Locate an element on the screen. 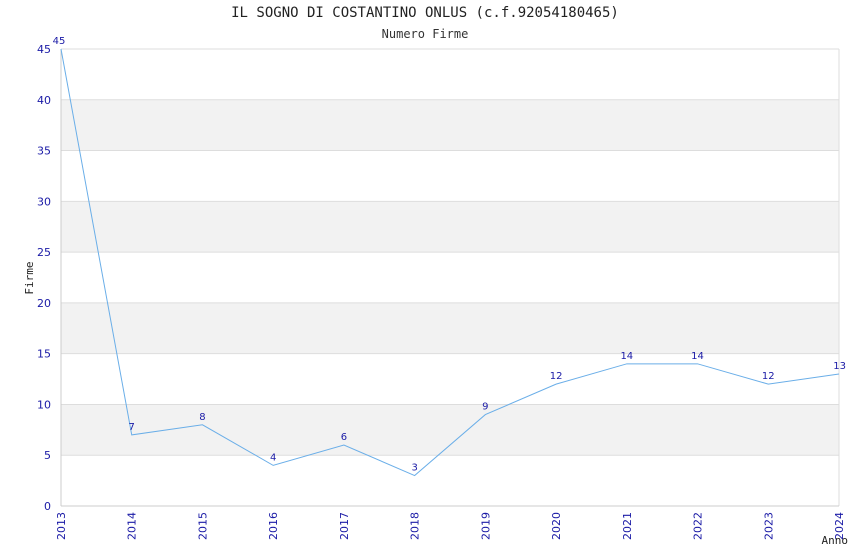 The width and height of the screenshot is (850, 550). x-tick-label: 2022 is located at coordinates (698, 526).